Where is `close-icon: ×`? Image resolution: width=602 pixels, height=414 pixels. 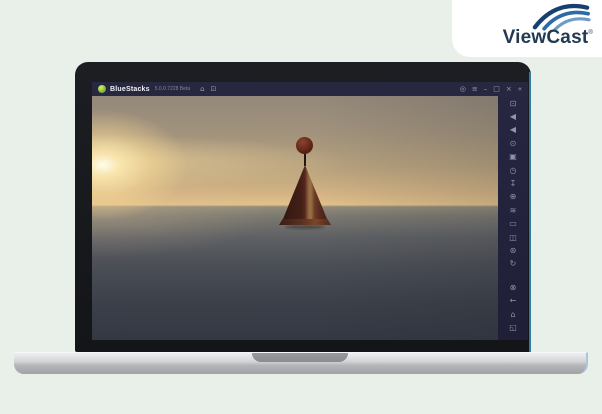 close-icon: × is located at coordinates (509, 89).